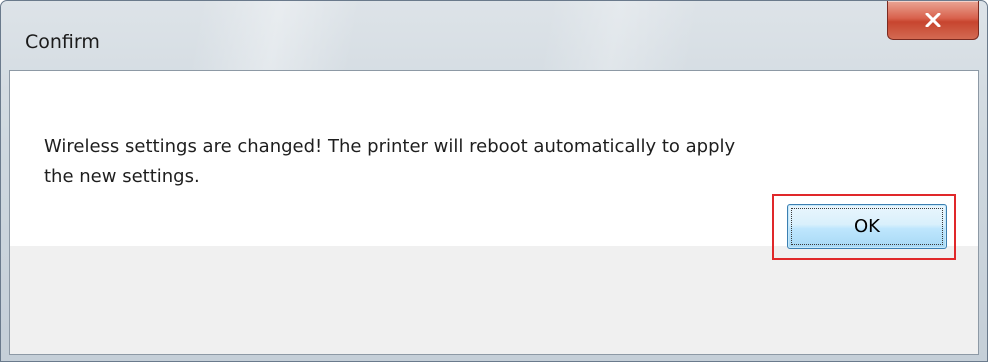 This screenshot has height=362, width=988. I want to click on ok-button: OK, so click(867, 226).